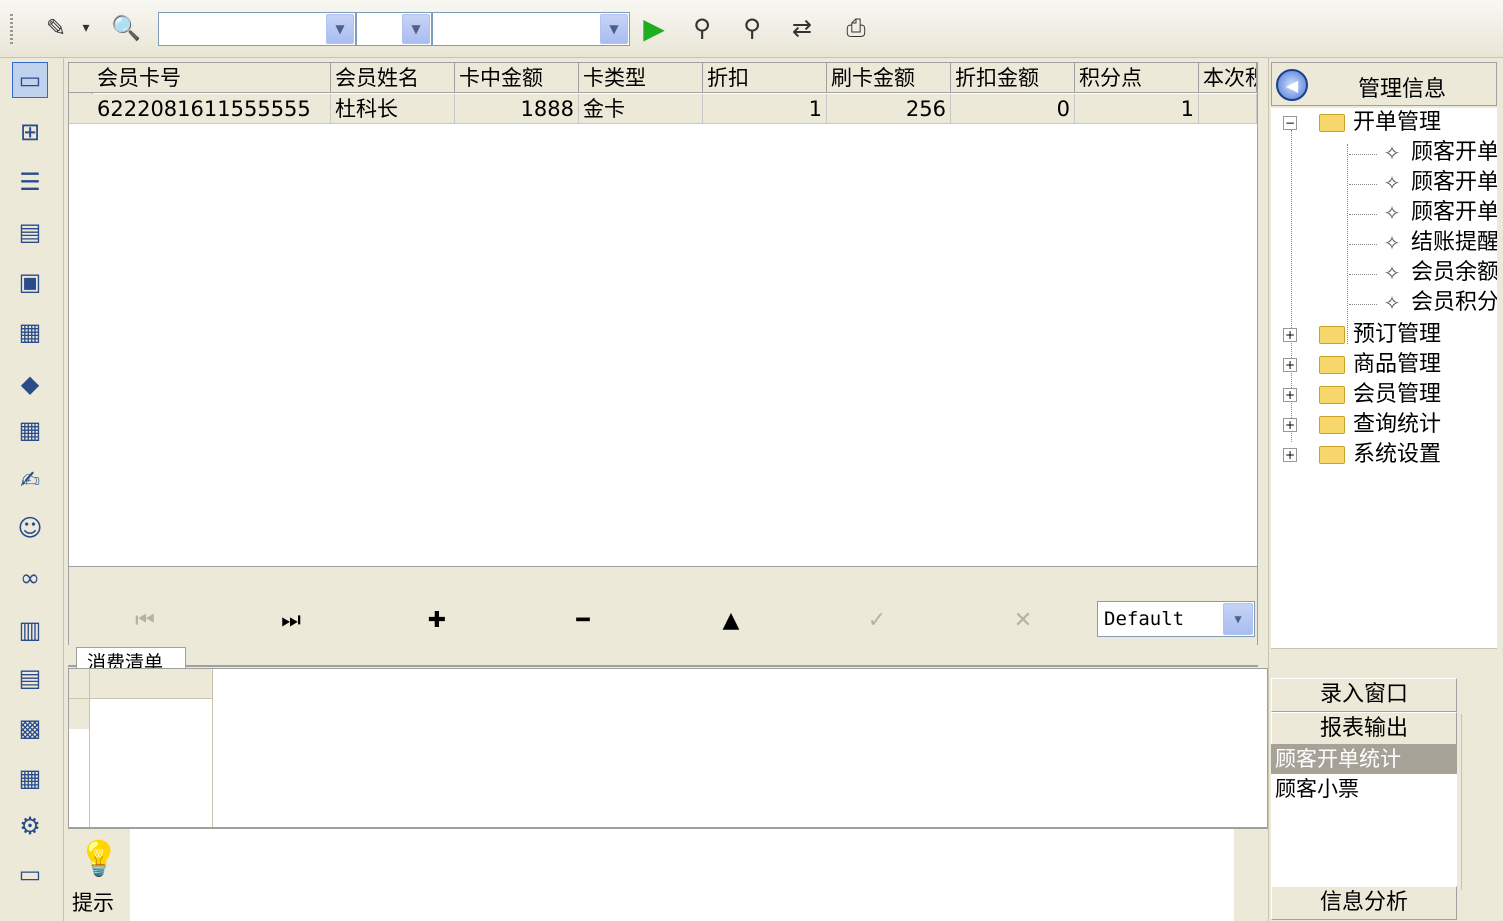 The width and height of the screenshot is (1503, 921). What do you see at coordinates (1479, 802) in the screenshot?
I see `report-list-scrollbar` at bounding box center [1479, 802].